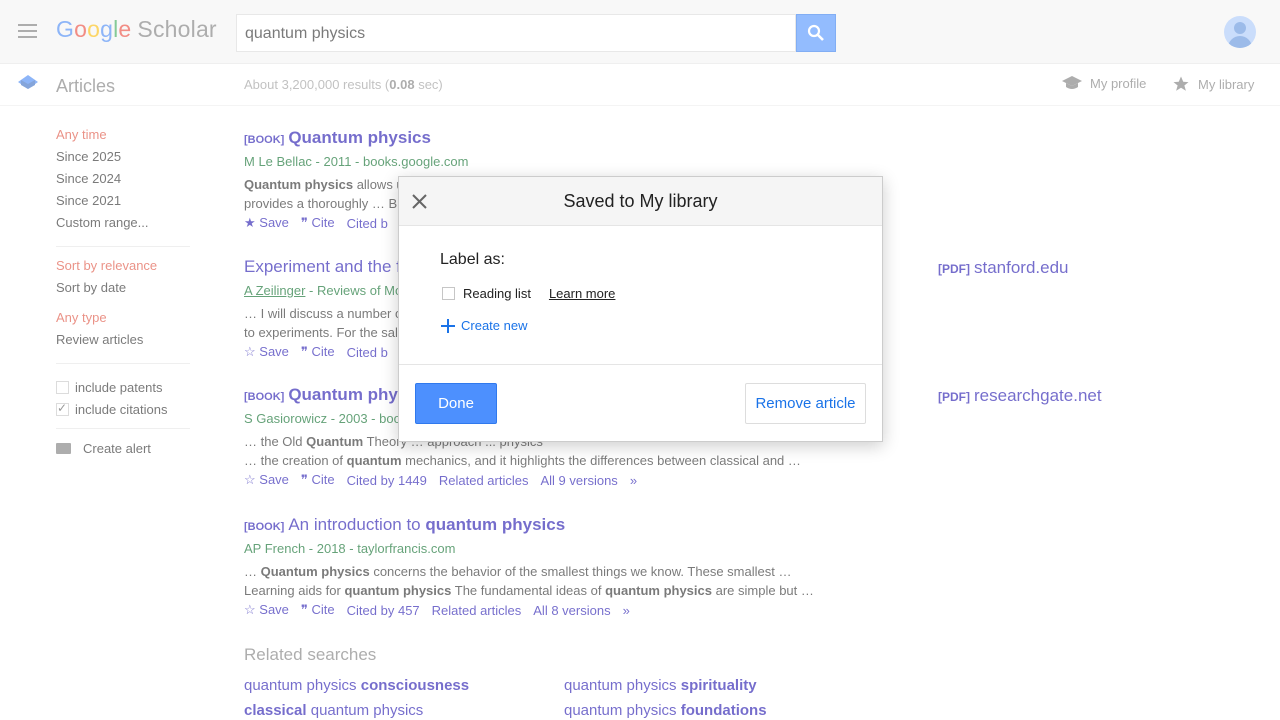 The width and height of the screenshot is (1280, 720). I want to click on my-library-link: My library, so click(1213, 84).